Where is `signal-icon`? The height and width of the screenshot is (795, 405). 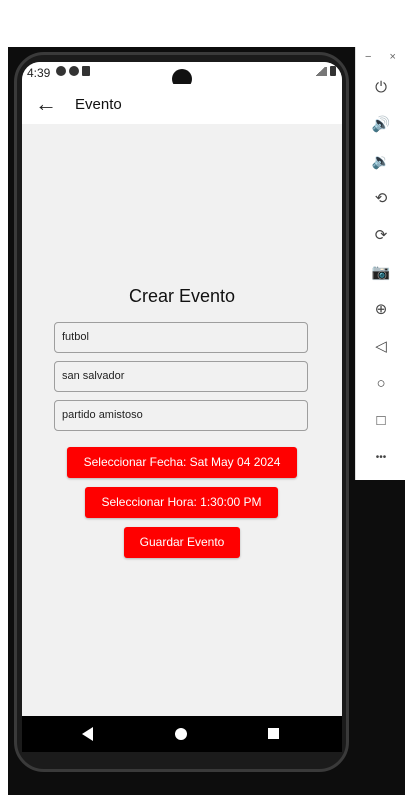 signal-icon is located at coordinates (320, 71).